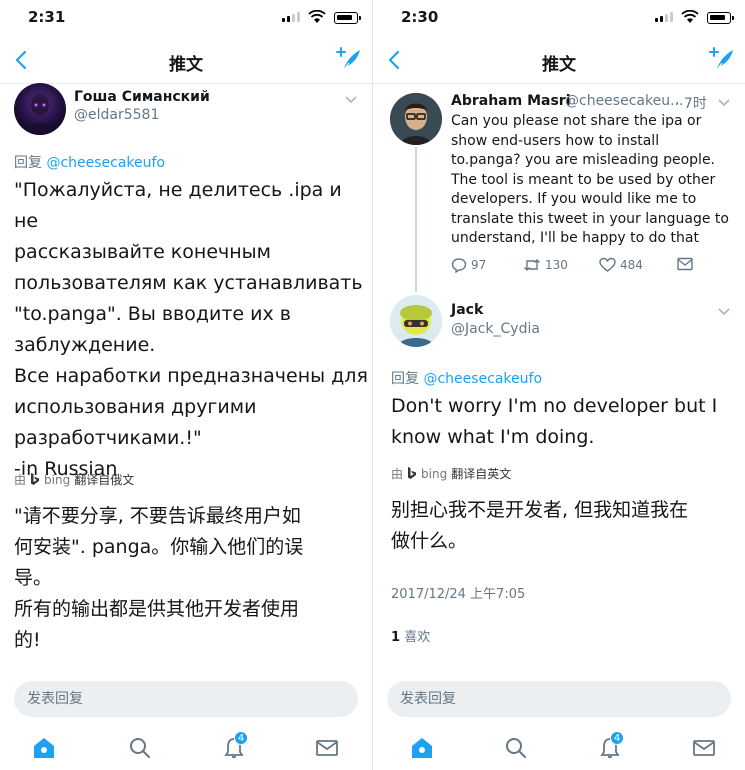 The image size is (745, 770). I want to click on translated-line: 做什么。, so click(429, 541).